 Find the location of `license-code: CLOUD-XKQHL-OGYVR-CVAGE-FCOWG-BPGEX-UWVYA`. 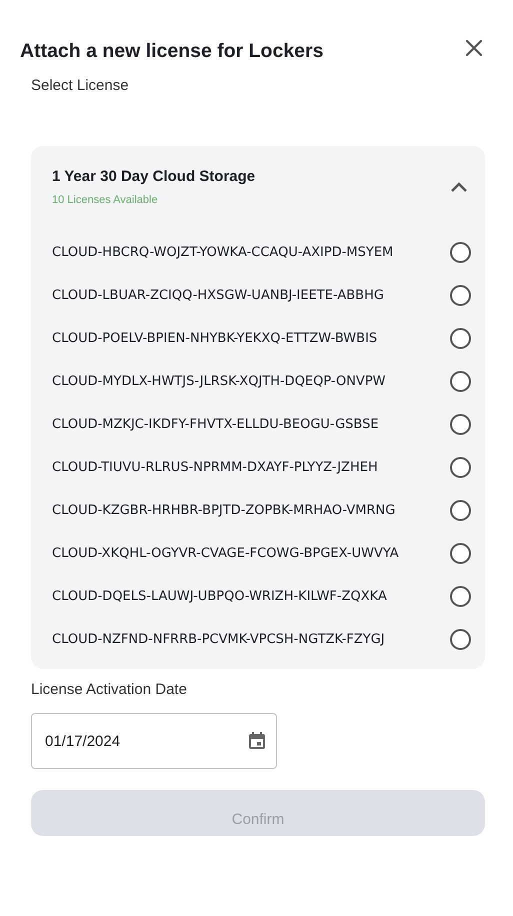

license-code: CLOUD-XKQHL-OGYVR-CVAGE-FCOWG-BPGEX-UWVYA is located at coordinates (226, 553).